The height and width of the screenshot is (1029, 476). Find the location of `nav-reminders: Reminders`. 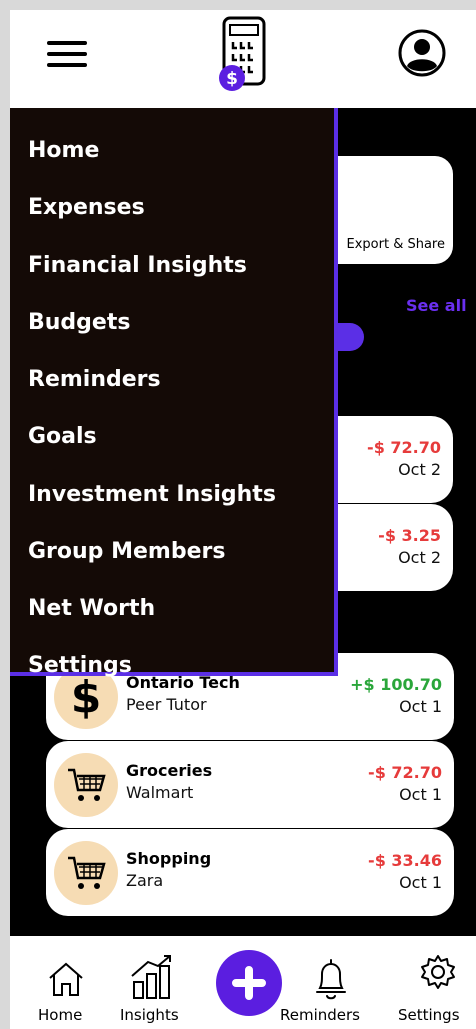

nav-reminders: Reminders is located at coordinates (330, 982).